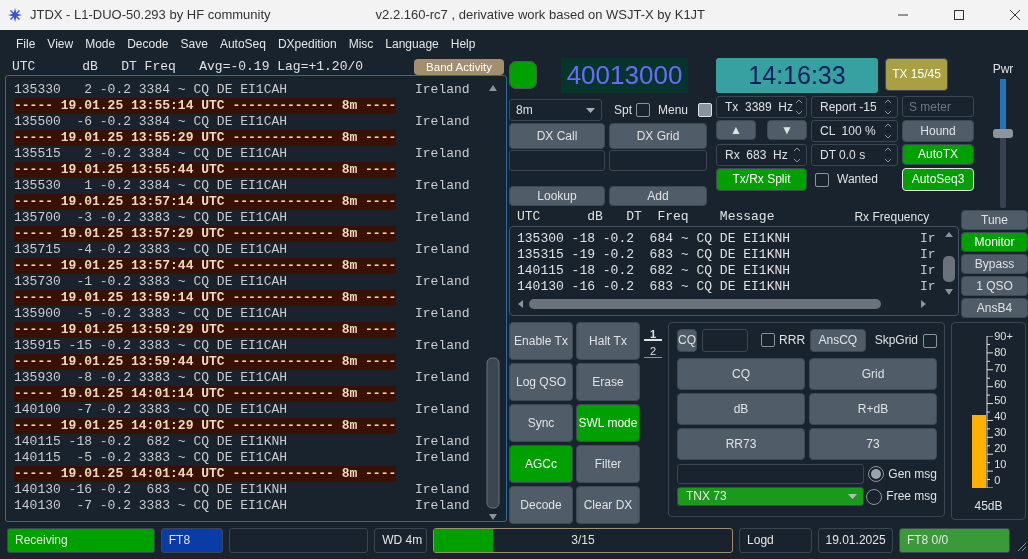  Describe the element at coordinates (653, 334) in the screenshot. I see `tab: 1` at that location.